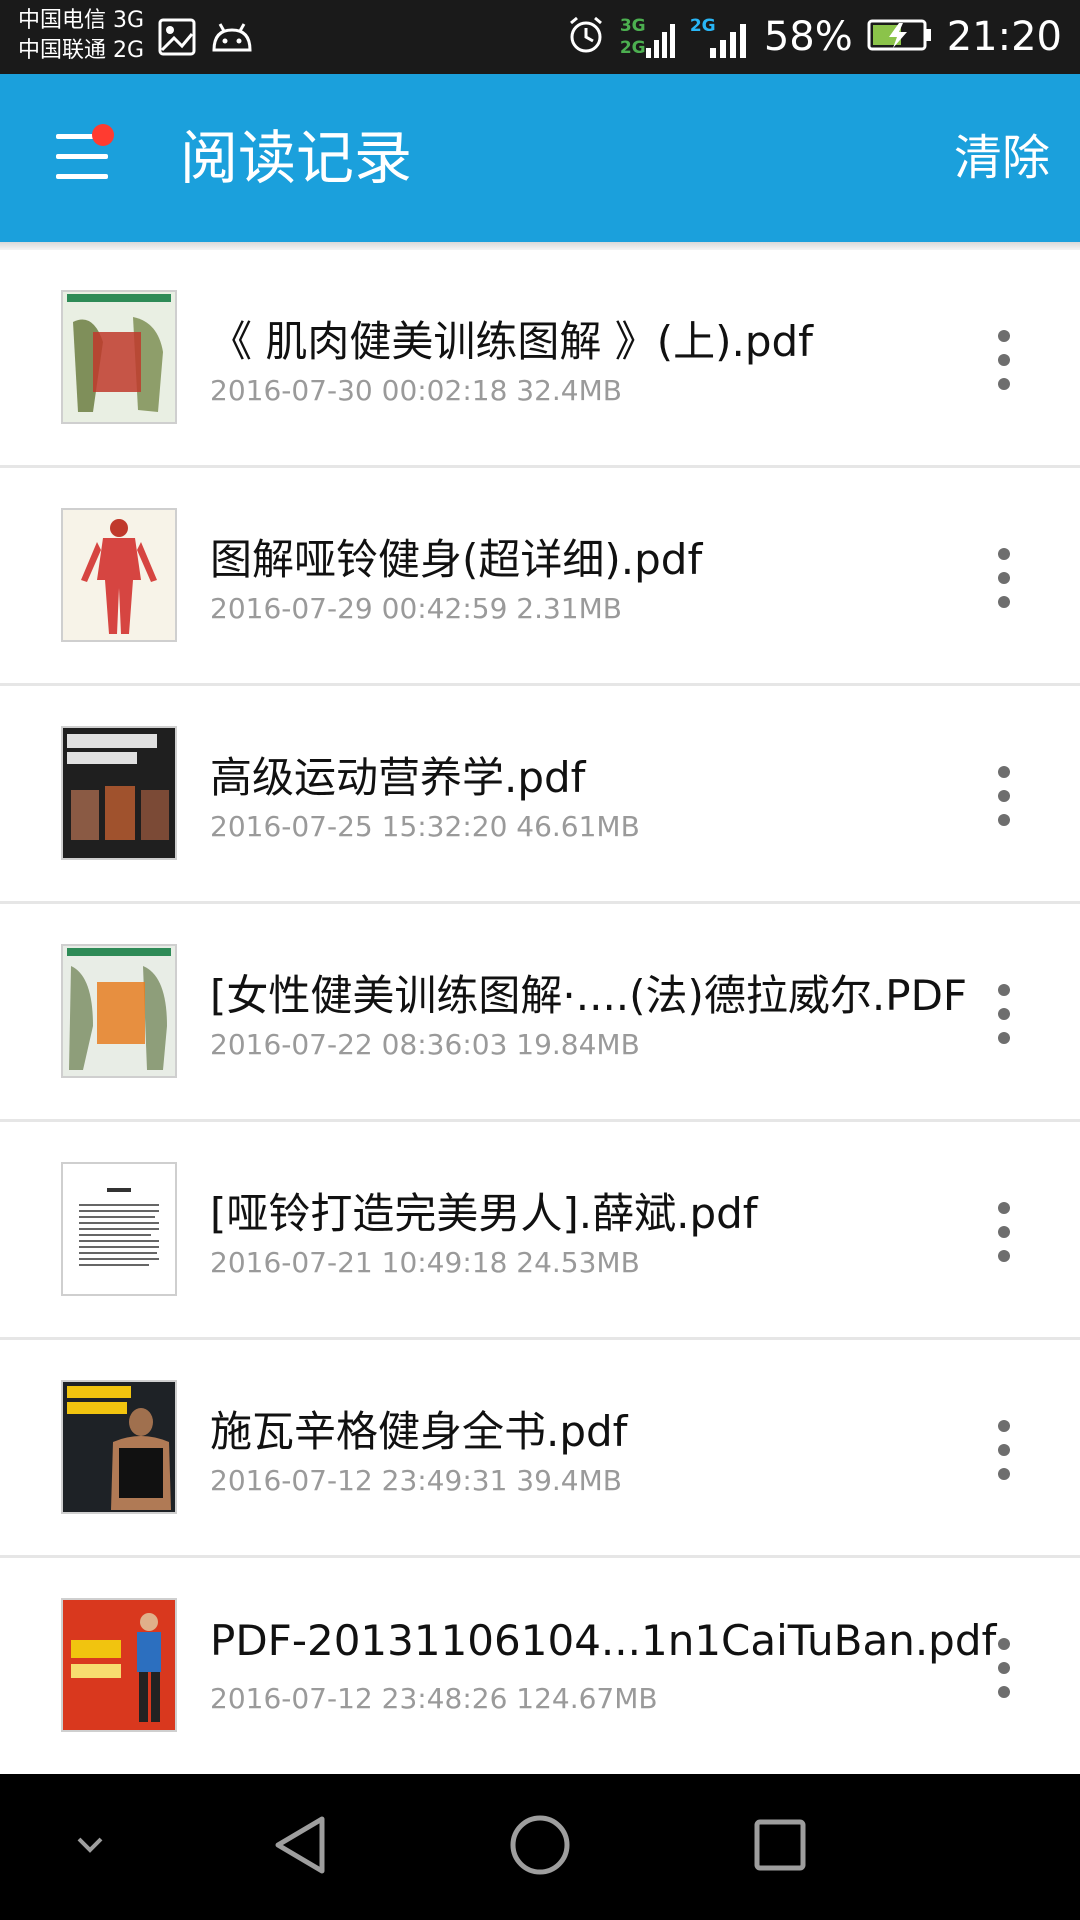  I want to click on clear-button: 清除, so click(1002, 158).